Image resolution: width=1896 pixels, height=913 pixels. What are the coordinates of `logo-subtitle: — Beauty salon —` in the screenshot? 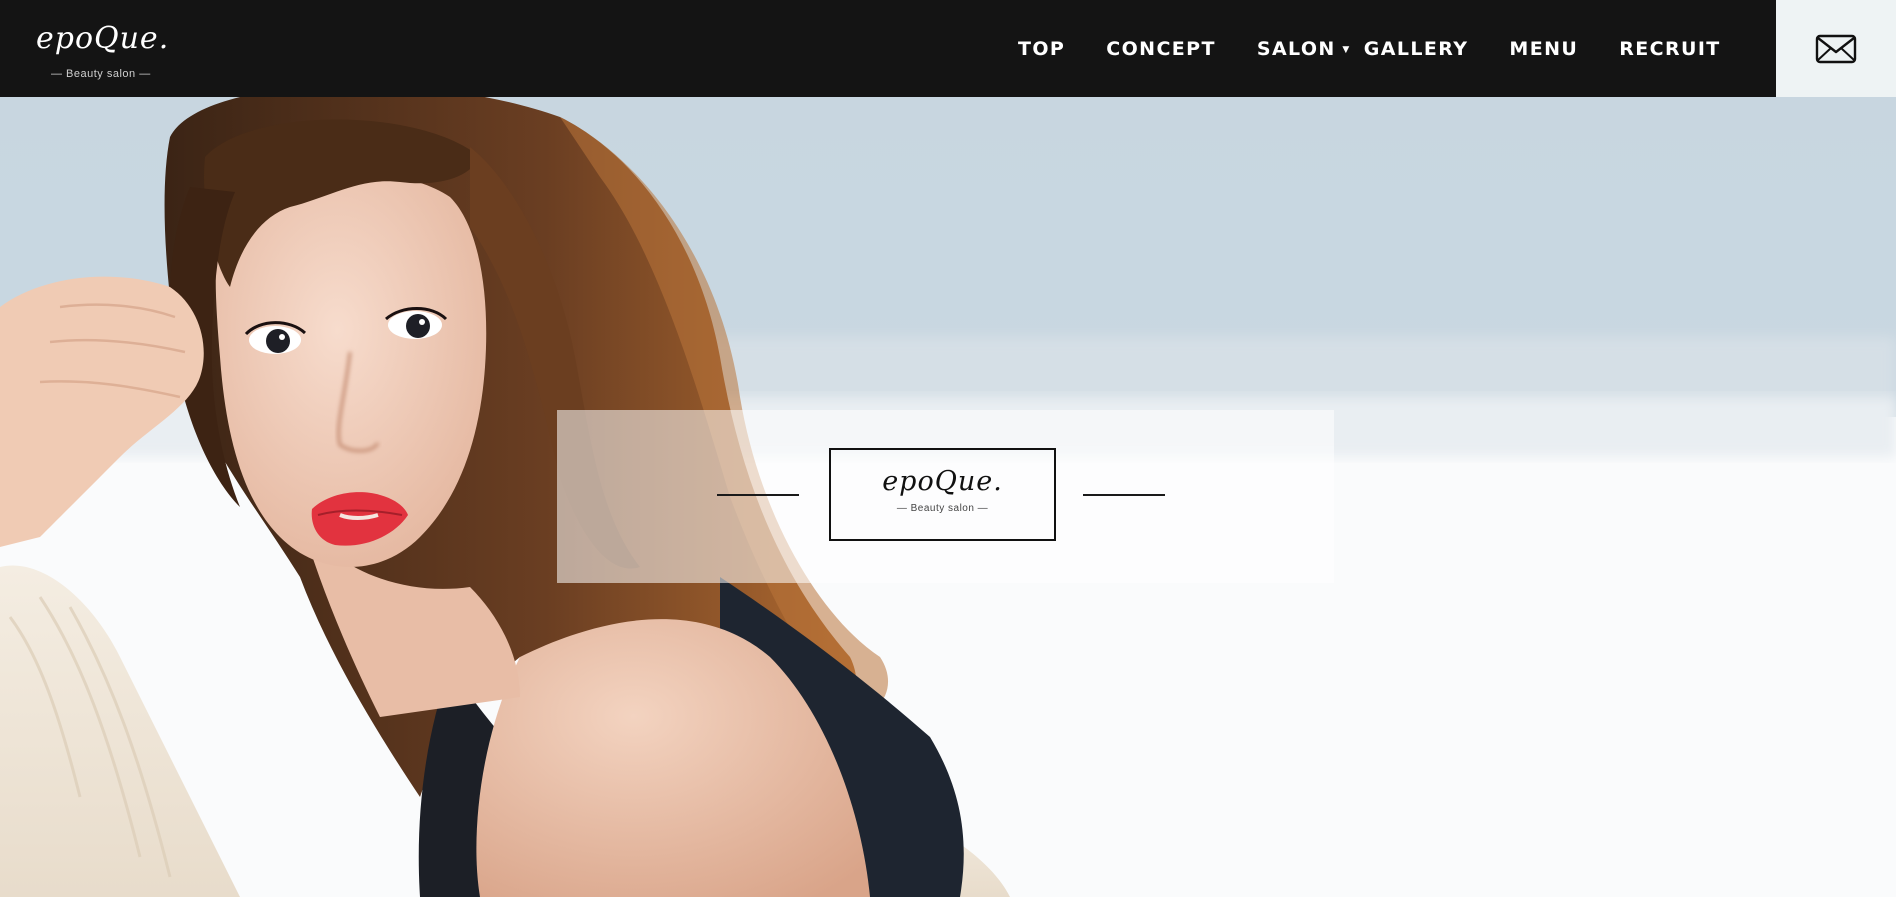 It's located at (101, 74).